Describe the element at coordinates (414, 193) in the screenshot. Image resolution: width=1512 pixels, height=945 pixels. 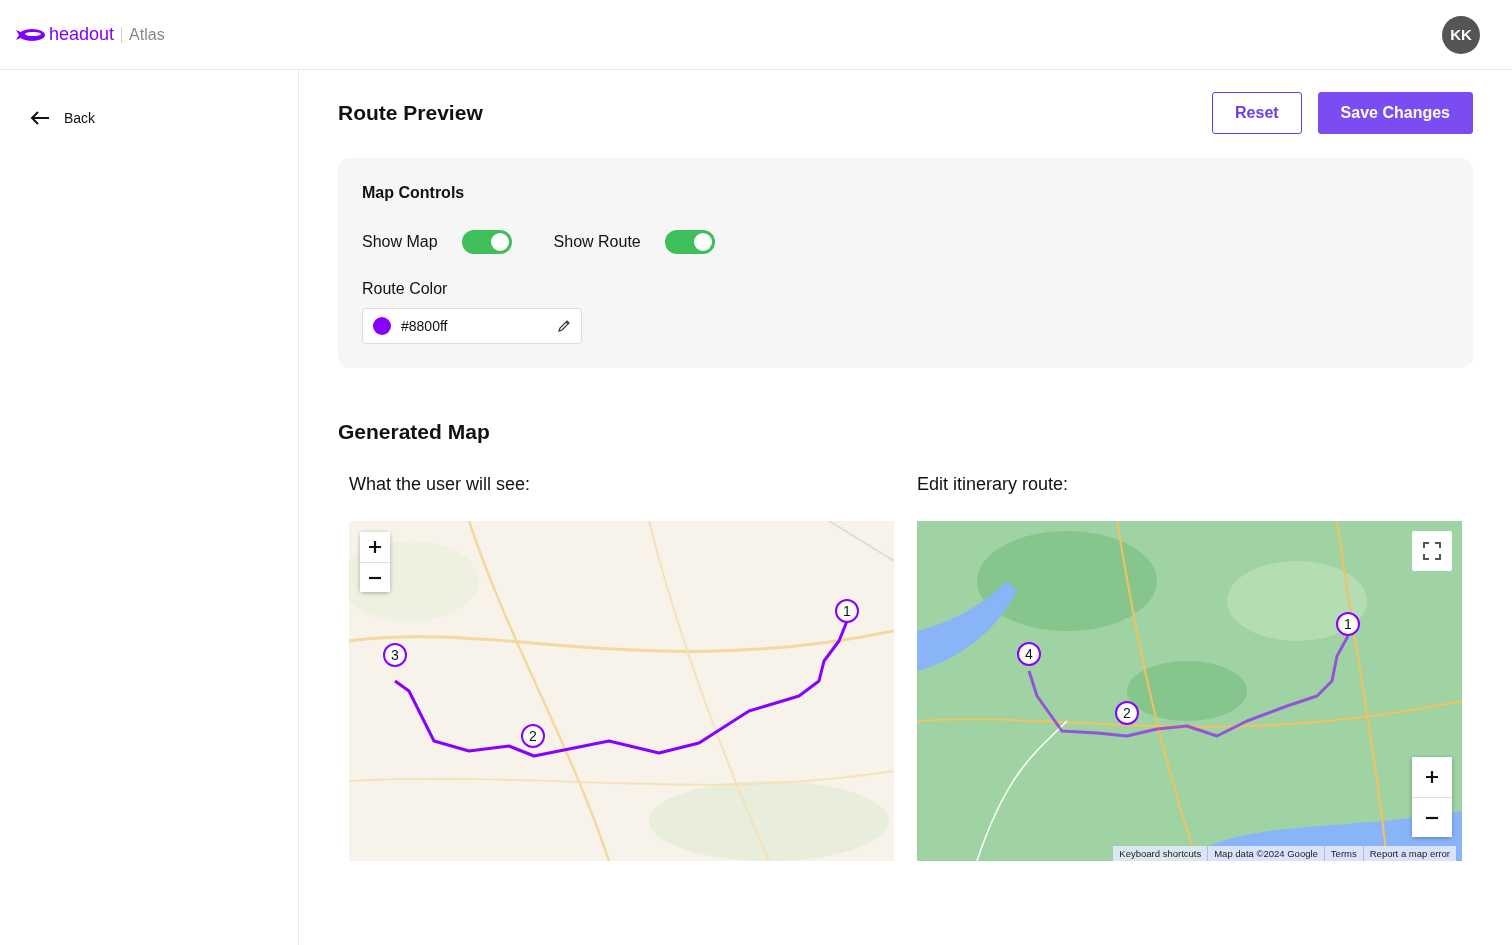
I see `section-title: Map Controls` at that location.